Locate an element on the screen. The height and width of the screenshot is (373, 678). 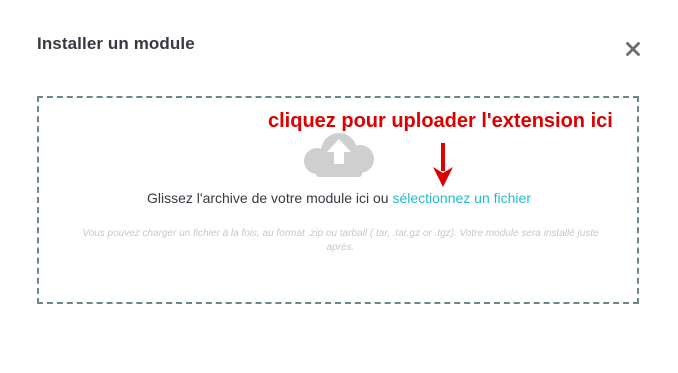
close-icon is located at coordinates (633, 49).